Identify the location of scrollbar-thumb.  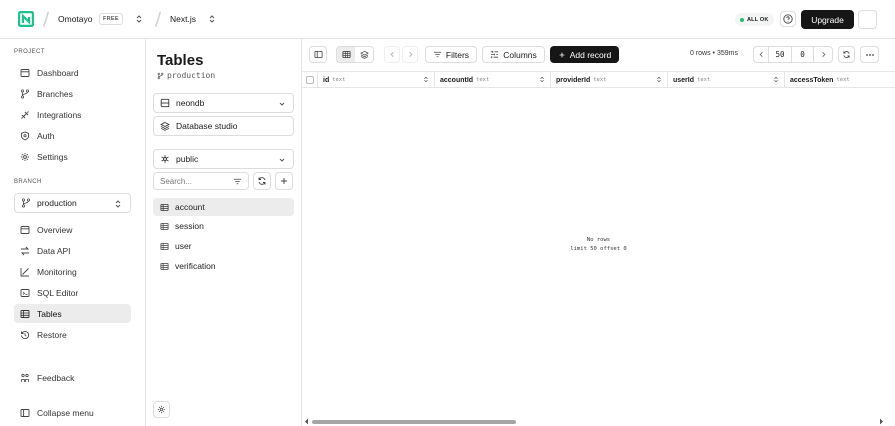
(414, 422).